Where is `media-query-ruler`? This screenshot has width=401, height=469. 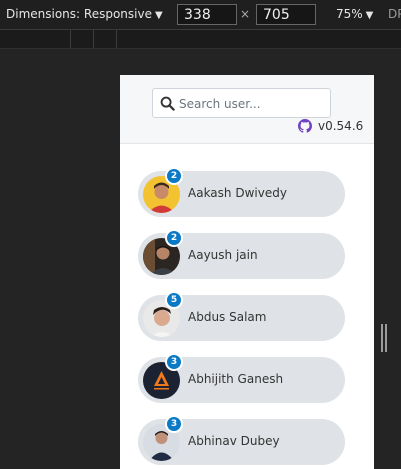 media-query-ruler is located at coordinates (200, 39).